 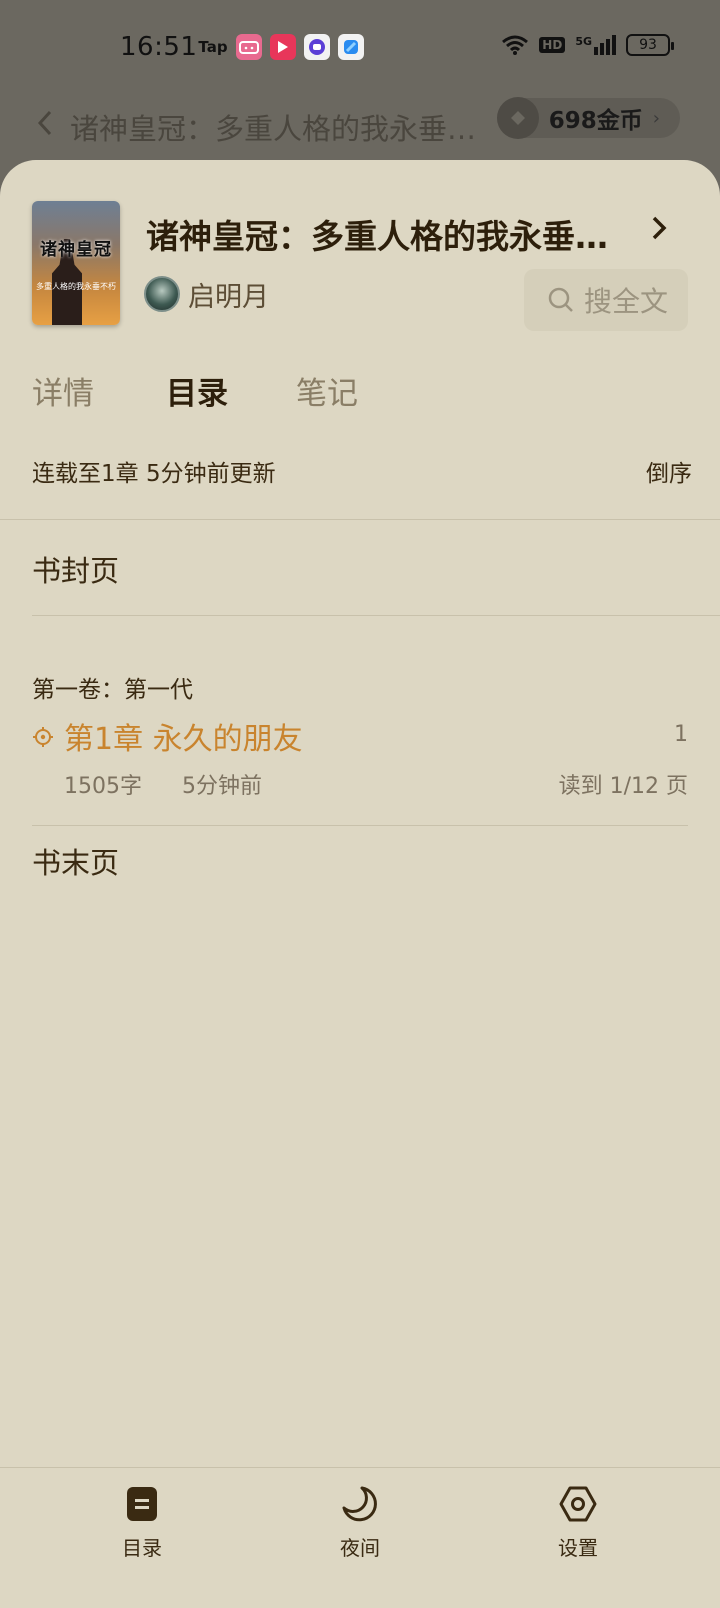 What do you see at coordinates (249, 47) in the screenshot?
I see `bilibili-app-icon` at bounding box center [249, 47].